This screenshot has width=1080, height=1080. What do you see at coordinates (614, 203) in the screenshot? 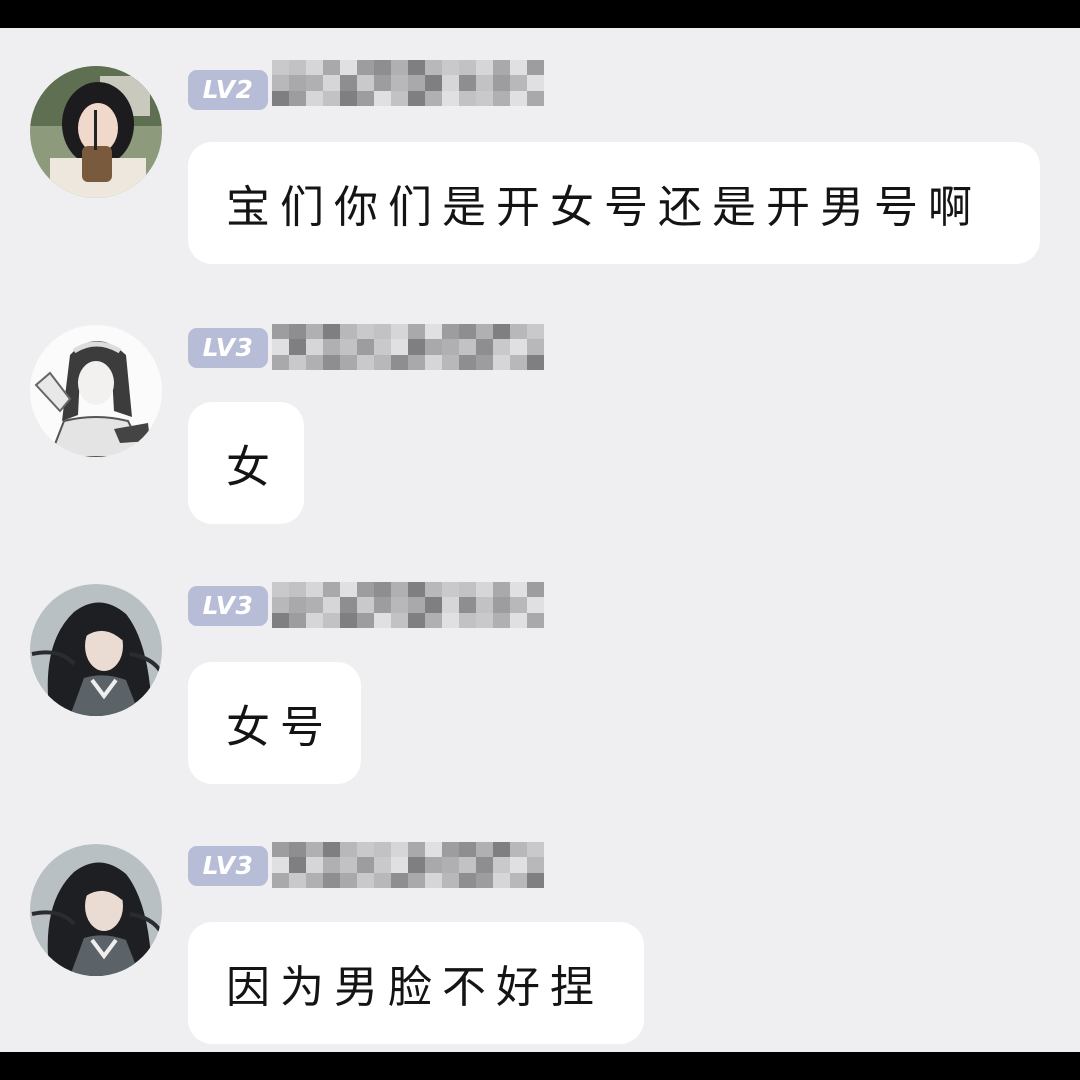
I see `message-bubble: 宝们你们是开女号还是开男号啊` at bounding box center [614, 203].